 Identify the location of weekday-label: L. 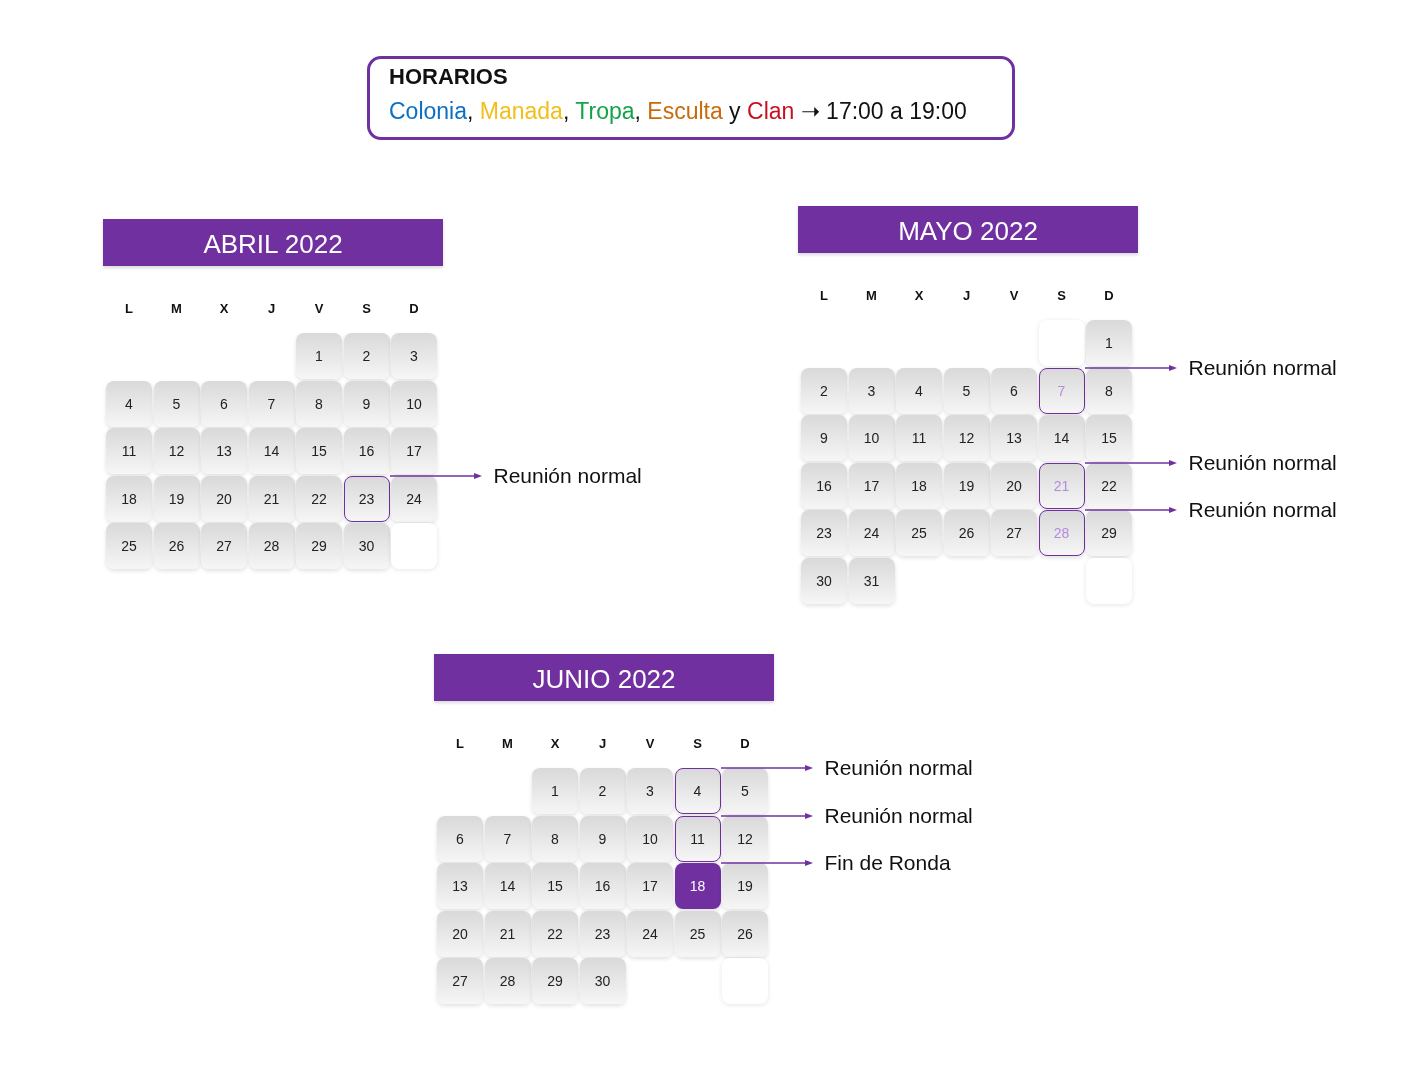
(460, 744).